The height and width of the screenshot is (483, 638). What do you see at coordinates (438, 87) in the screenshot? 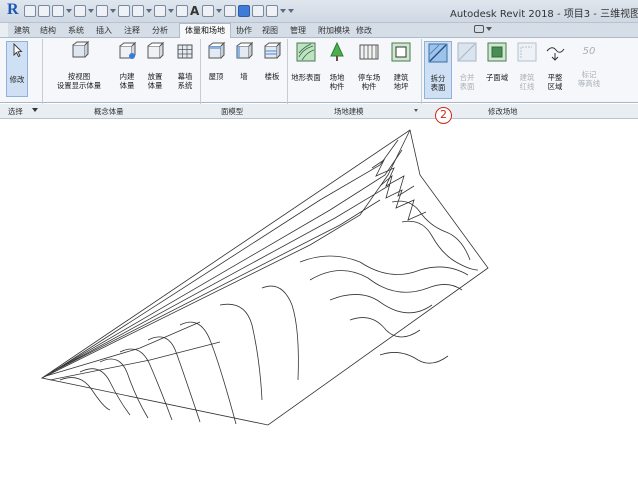
I see `split-surface-label-2: 表面` at bounding box center [438, 87].